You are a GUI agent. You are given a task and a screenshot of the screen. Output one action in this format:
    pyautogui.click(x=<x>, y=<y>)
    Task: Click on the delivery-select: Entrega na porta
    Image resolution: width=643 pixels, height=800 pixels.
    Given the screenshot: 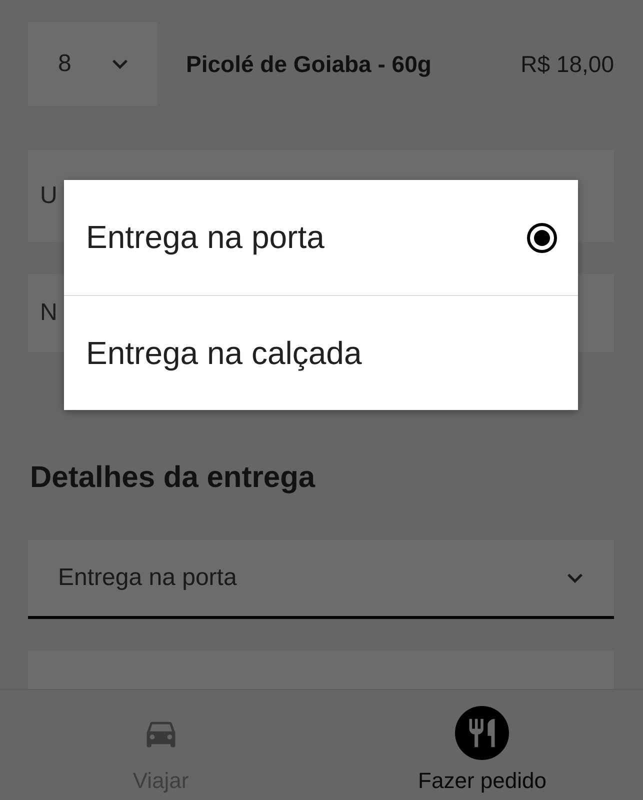 What is the action you would take?
    pyautogui.click(x=321, y=580)
    